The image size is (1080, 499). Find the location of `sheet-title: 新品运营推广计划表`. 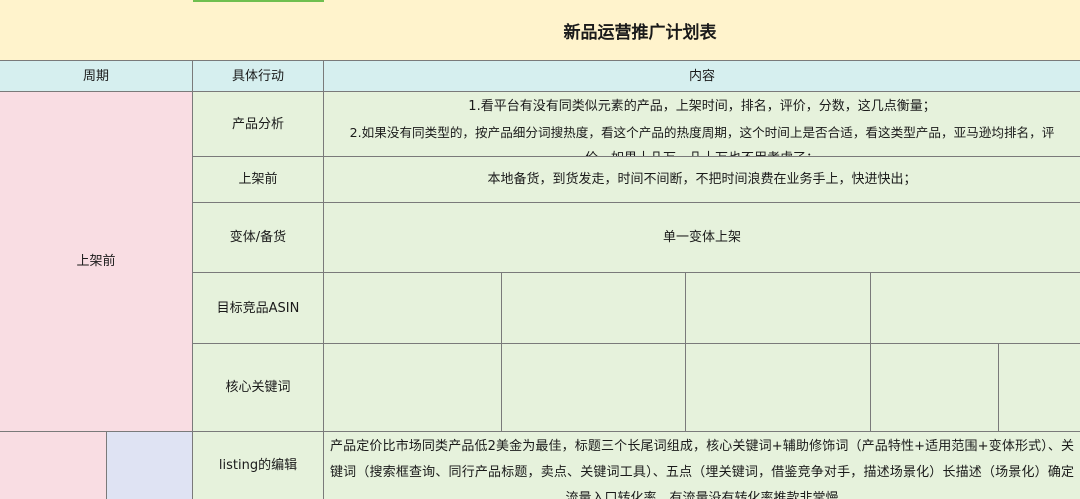

sheet-title: 新品运营推广计划表 is located at coordinates (640, 32).